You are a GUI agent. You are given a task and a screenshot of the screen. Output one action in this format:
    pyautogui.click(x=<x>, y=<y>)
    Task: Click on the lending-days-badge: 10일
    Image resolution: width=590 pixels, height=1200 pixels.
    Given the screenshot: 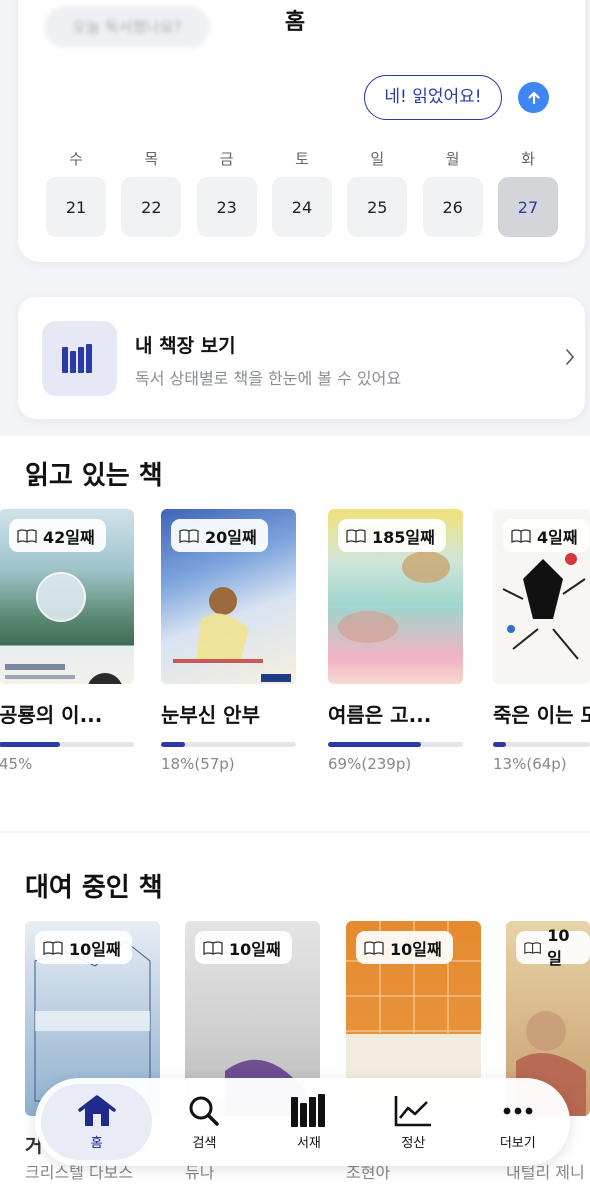 What is the action you would take?
    pyautogui.click(x=553, y=947)
    